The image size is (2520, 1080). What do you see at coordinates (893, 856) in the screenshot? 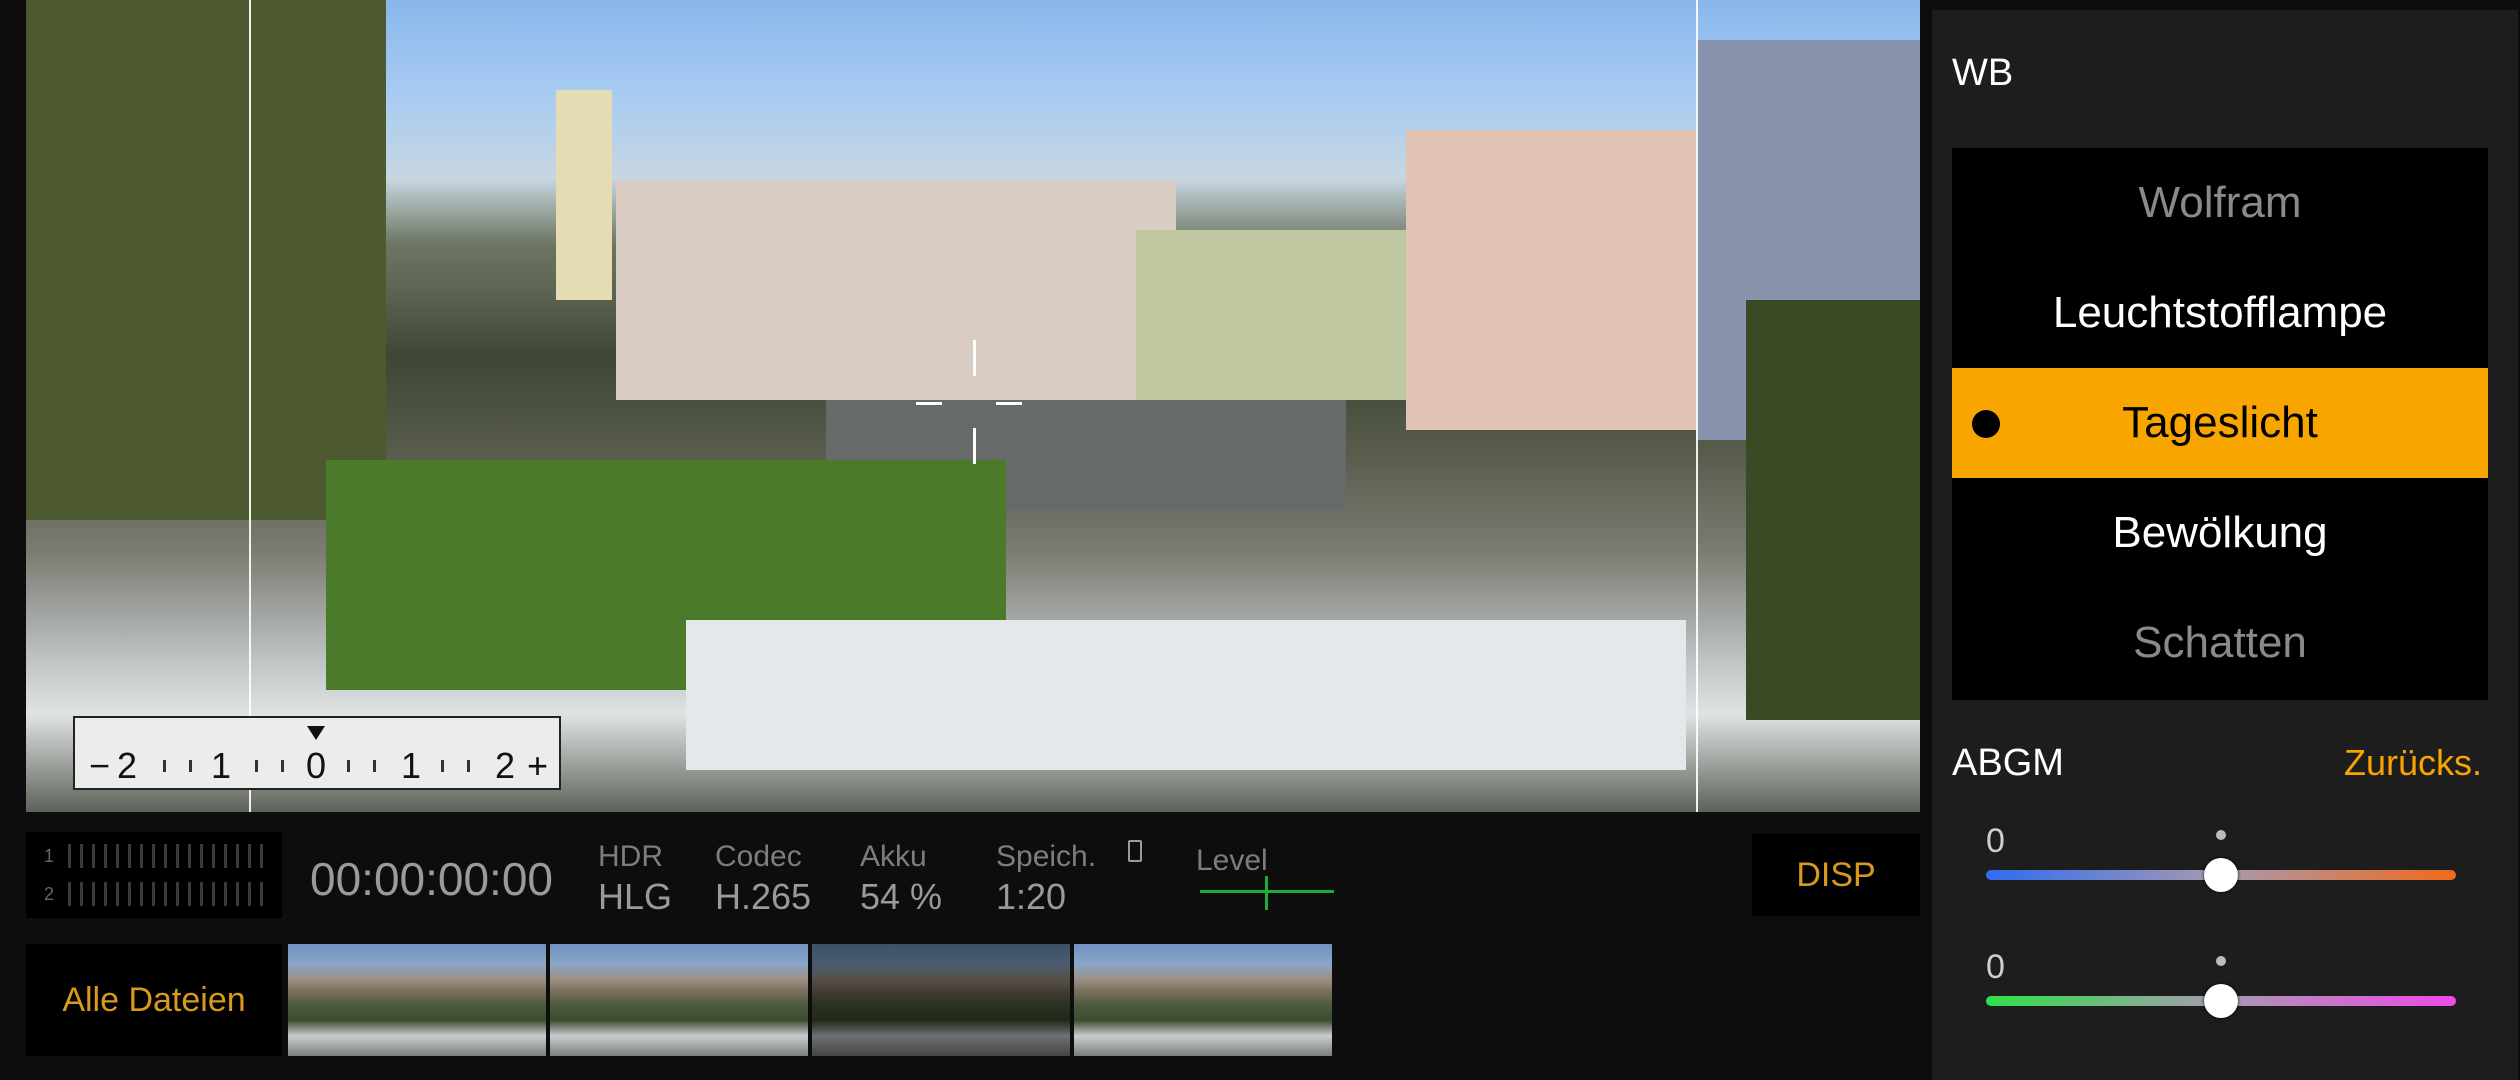
I see `battery-label: Akku` at bounding box center [893, 856].